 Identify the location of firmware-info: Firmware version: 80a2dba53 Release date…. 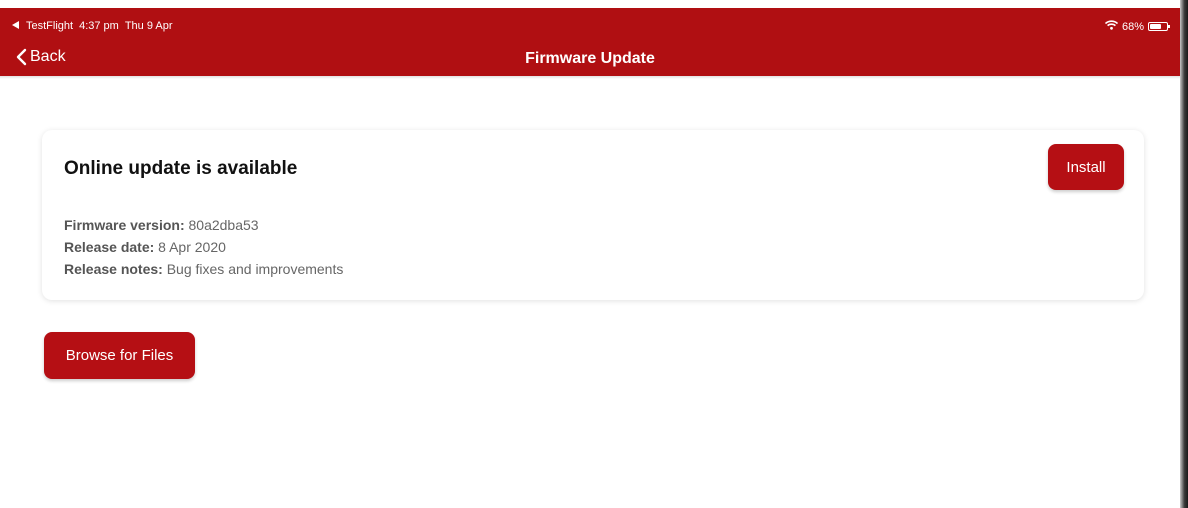
(203, 247).